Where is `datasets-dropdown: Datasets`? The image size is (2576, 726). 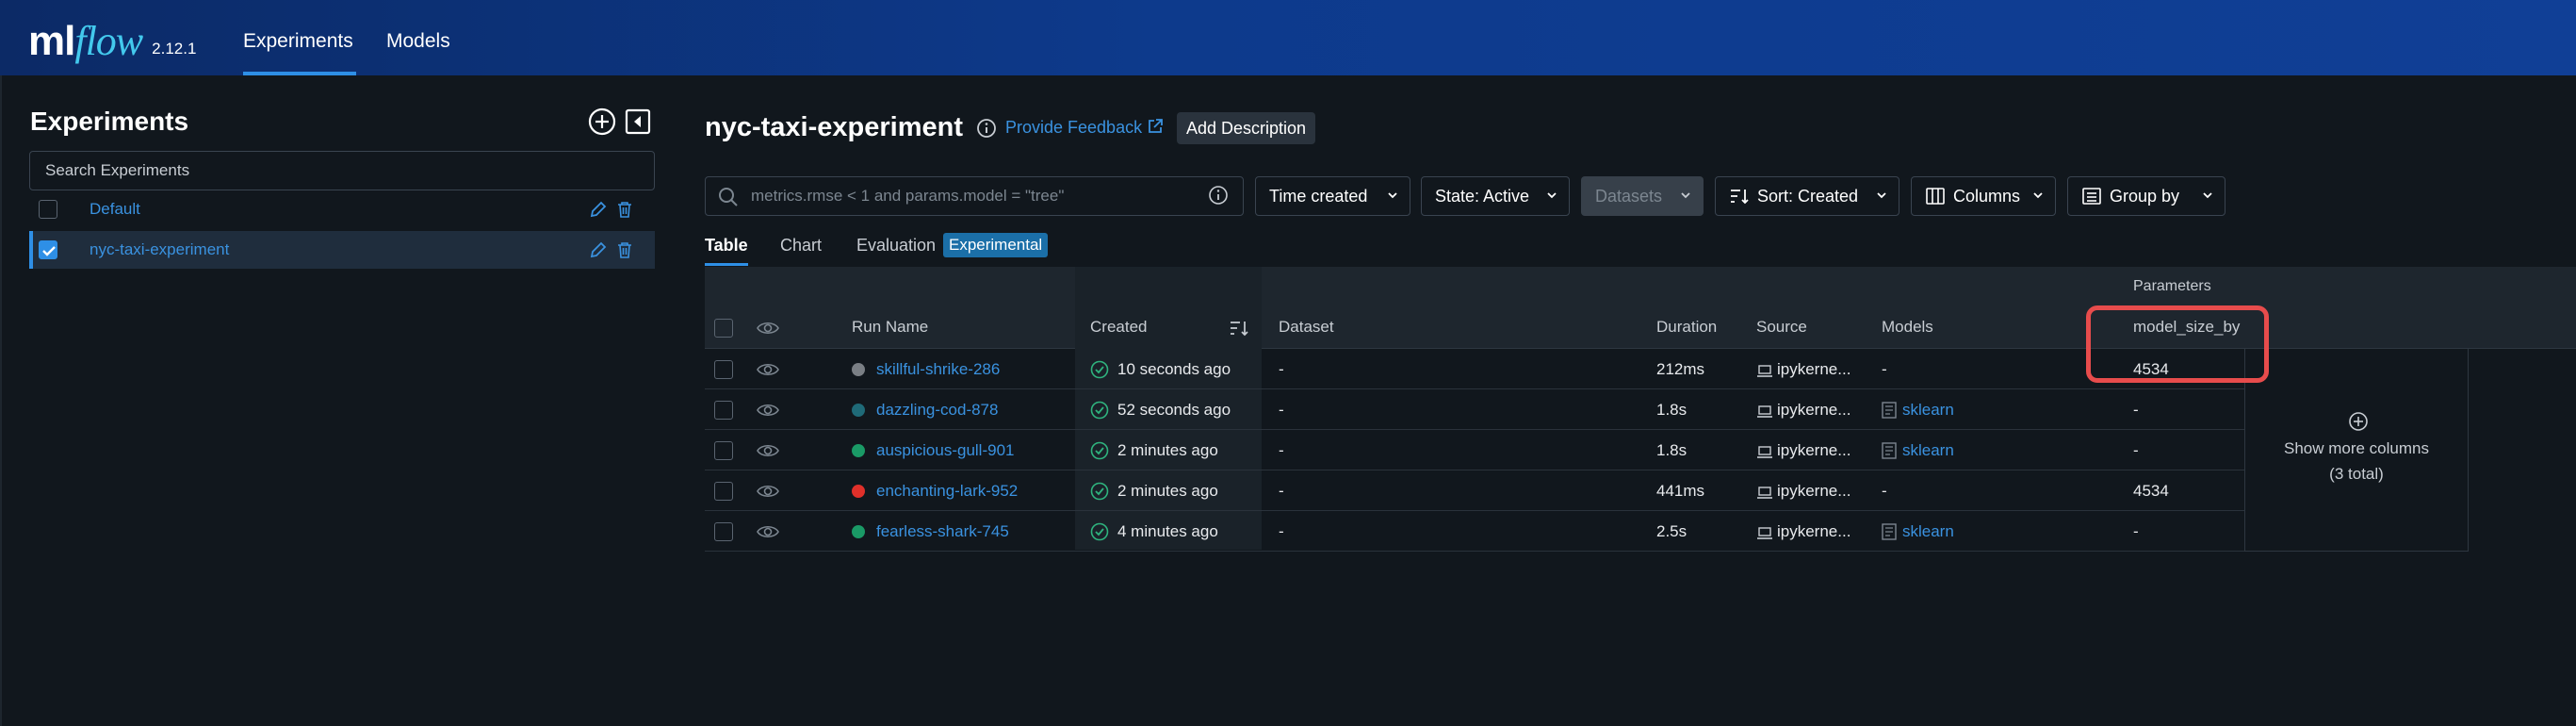 datasets-dropdown: Datasets is located at coordinates (1642, 196).